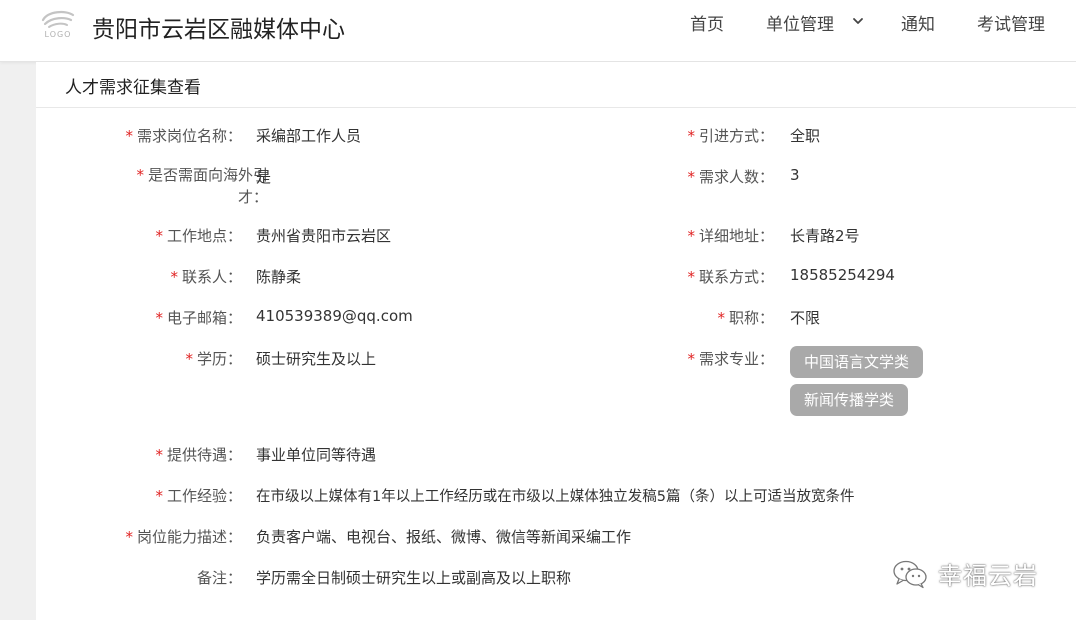  What do you see at coordinates (730, 359) in the screenshot?
I see `major-label: * 需求专业：` at bounding box center [730, 359].